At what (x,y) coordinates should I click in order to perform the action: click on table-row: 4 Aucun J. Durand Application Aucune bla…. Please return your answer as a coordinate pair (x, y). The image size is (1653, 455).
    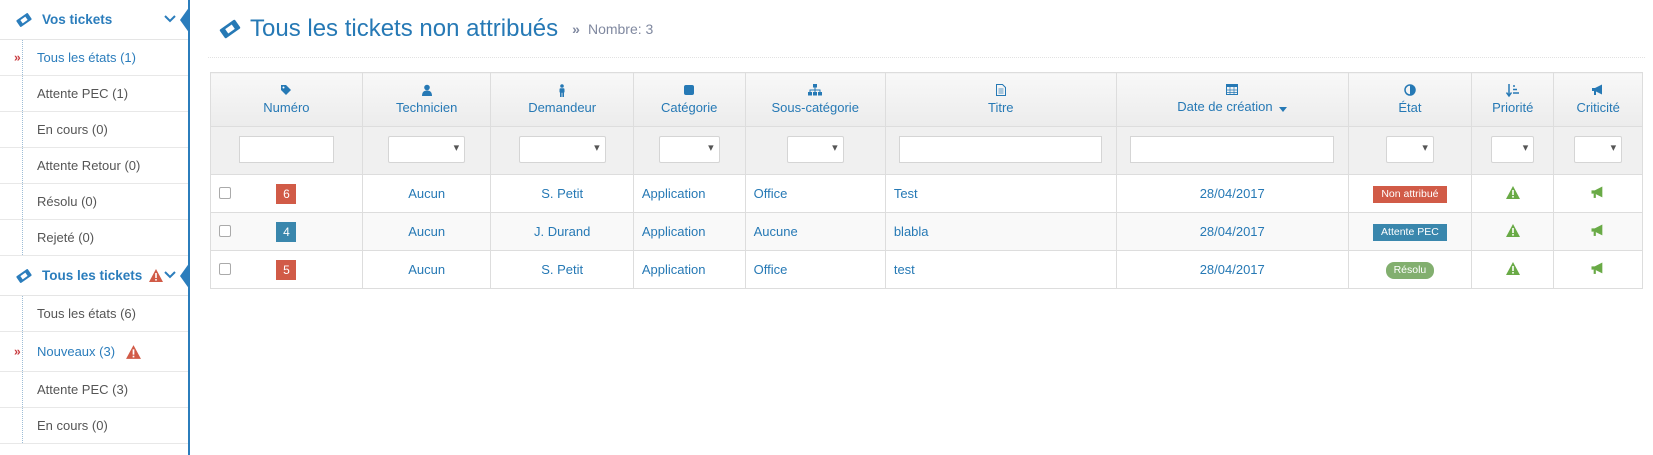
    Looking at the image, I should click on (926, 231).